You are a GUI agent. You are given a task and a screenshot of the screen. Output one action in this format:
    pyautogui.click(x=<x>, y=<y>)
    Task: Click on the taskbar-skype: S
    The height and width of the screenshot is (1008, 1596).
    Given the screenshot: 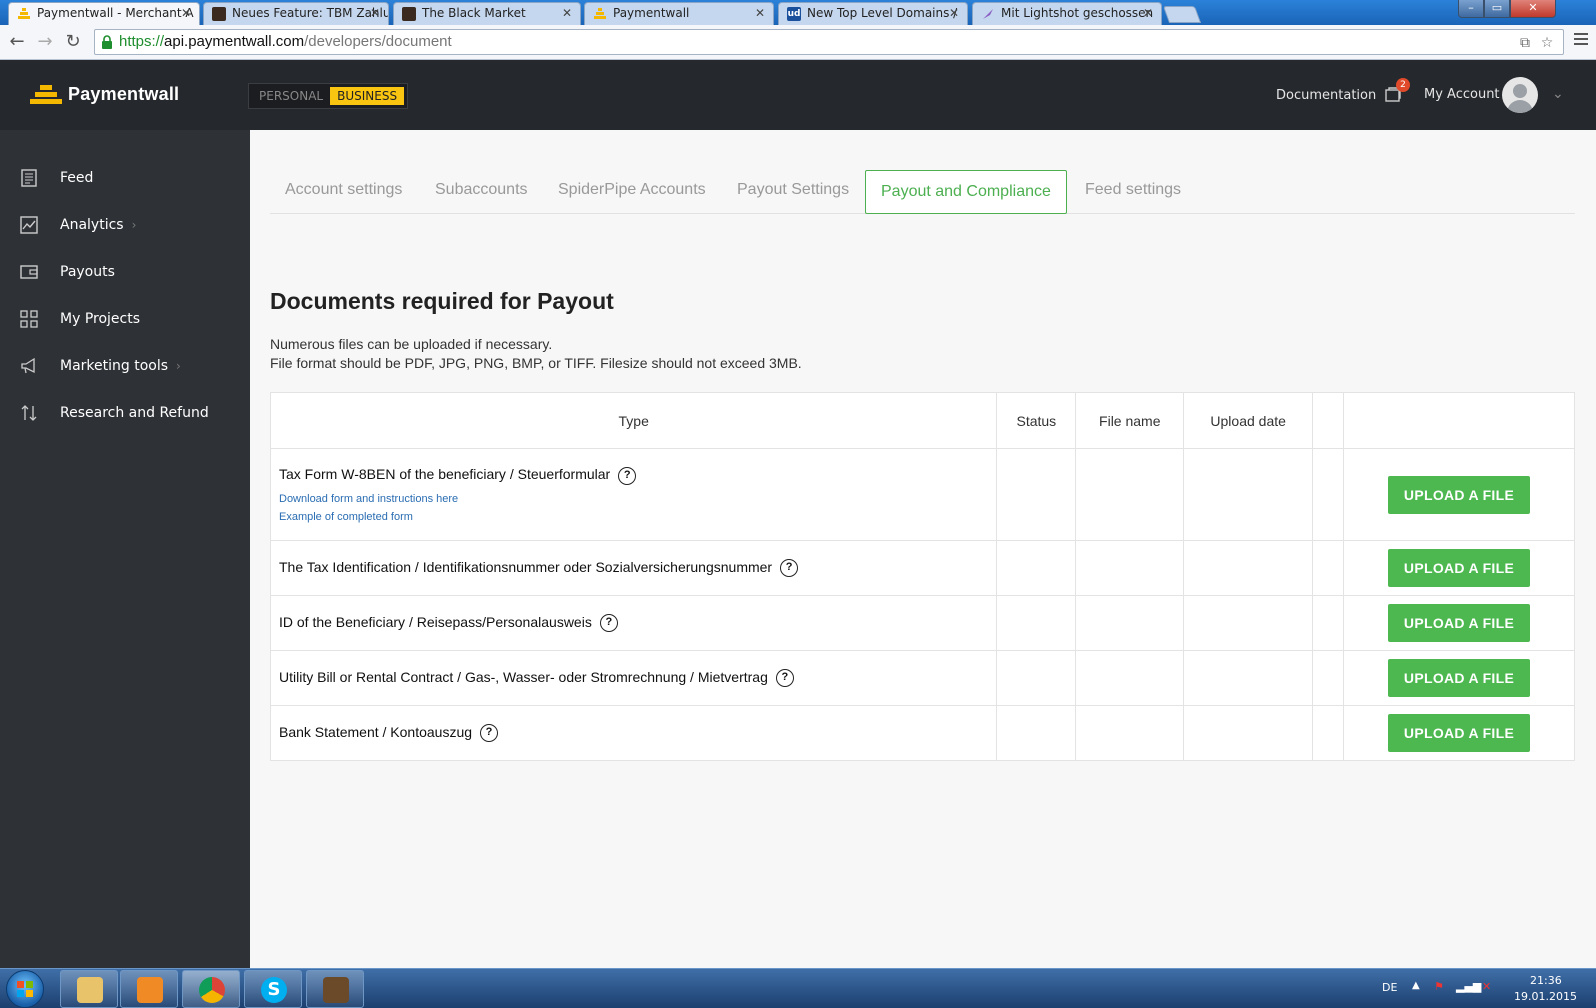 What is the action you would take?
    pyautogui.click(x=273, y=989)
    